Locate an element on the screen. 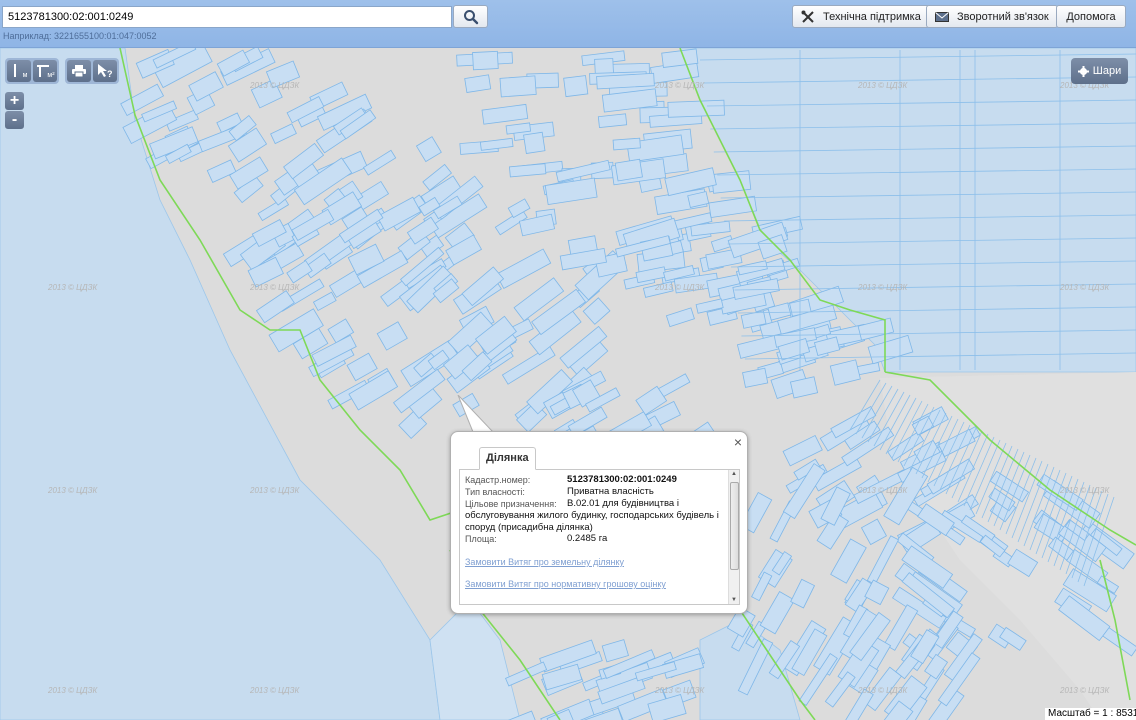  popup-pointer is located at coordinates (476, 414).